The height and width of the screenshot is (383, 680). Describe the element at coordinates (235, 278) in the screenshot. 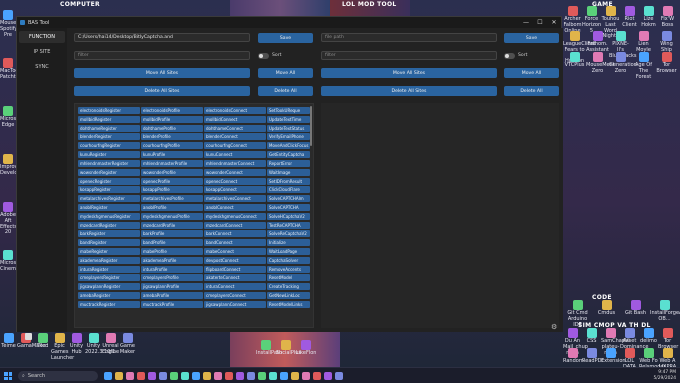

I see `site-item: akaterteConnect` at that location.